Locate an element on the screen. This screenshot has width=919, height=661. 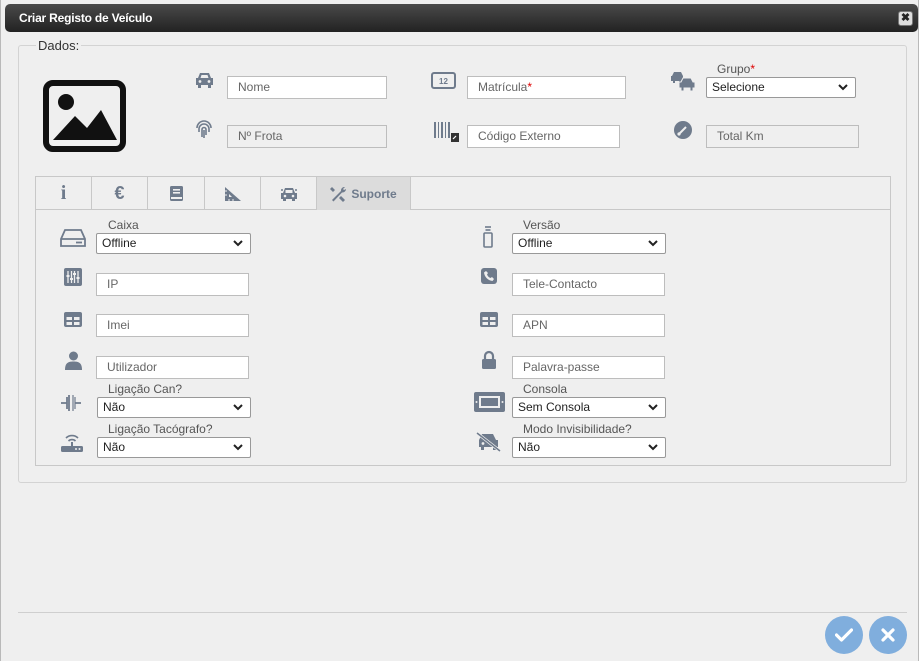
tab-dimensions is located at coordinates (233, 193).